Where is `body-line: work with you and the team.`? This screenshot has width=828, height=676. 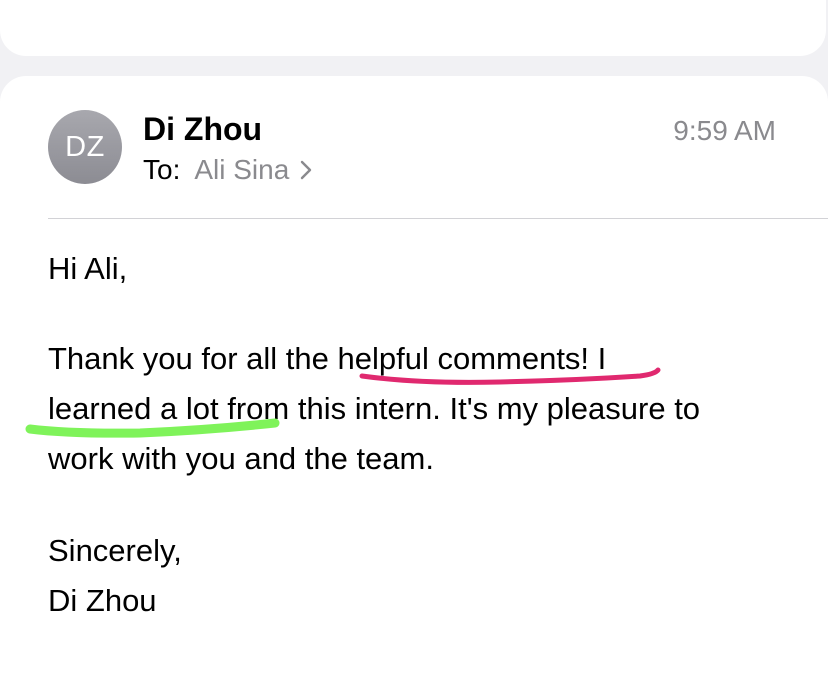 body-line: work with you and the team. is located at coordinates (241, 458).